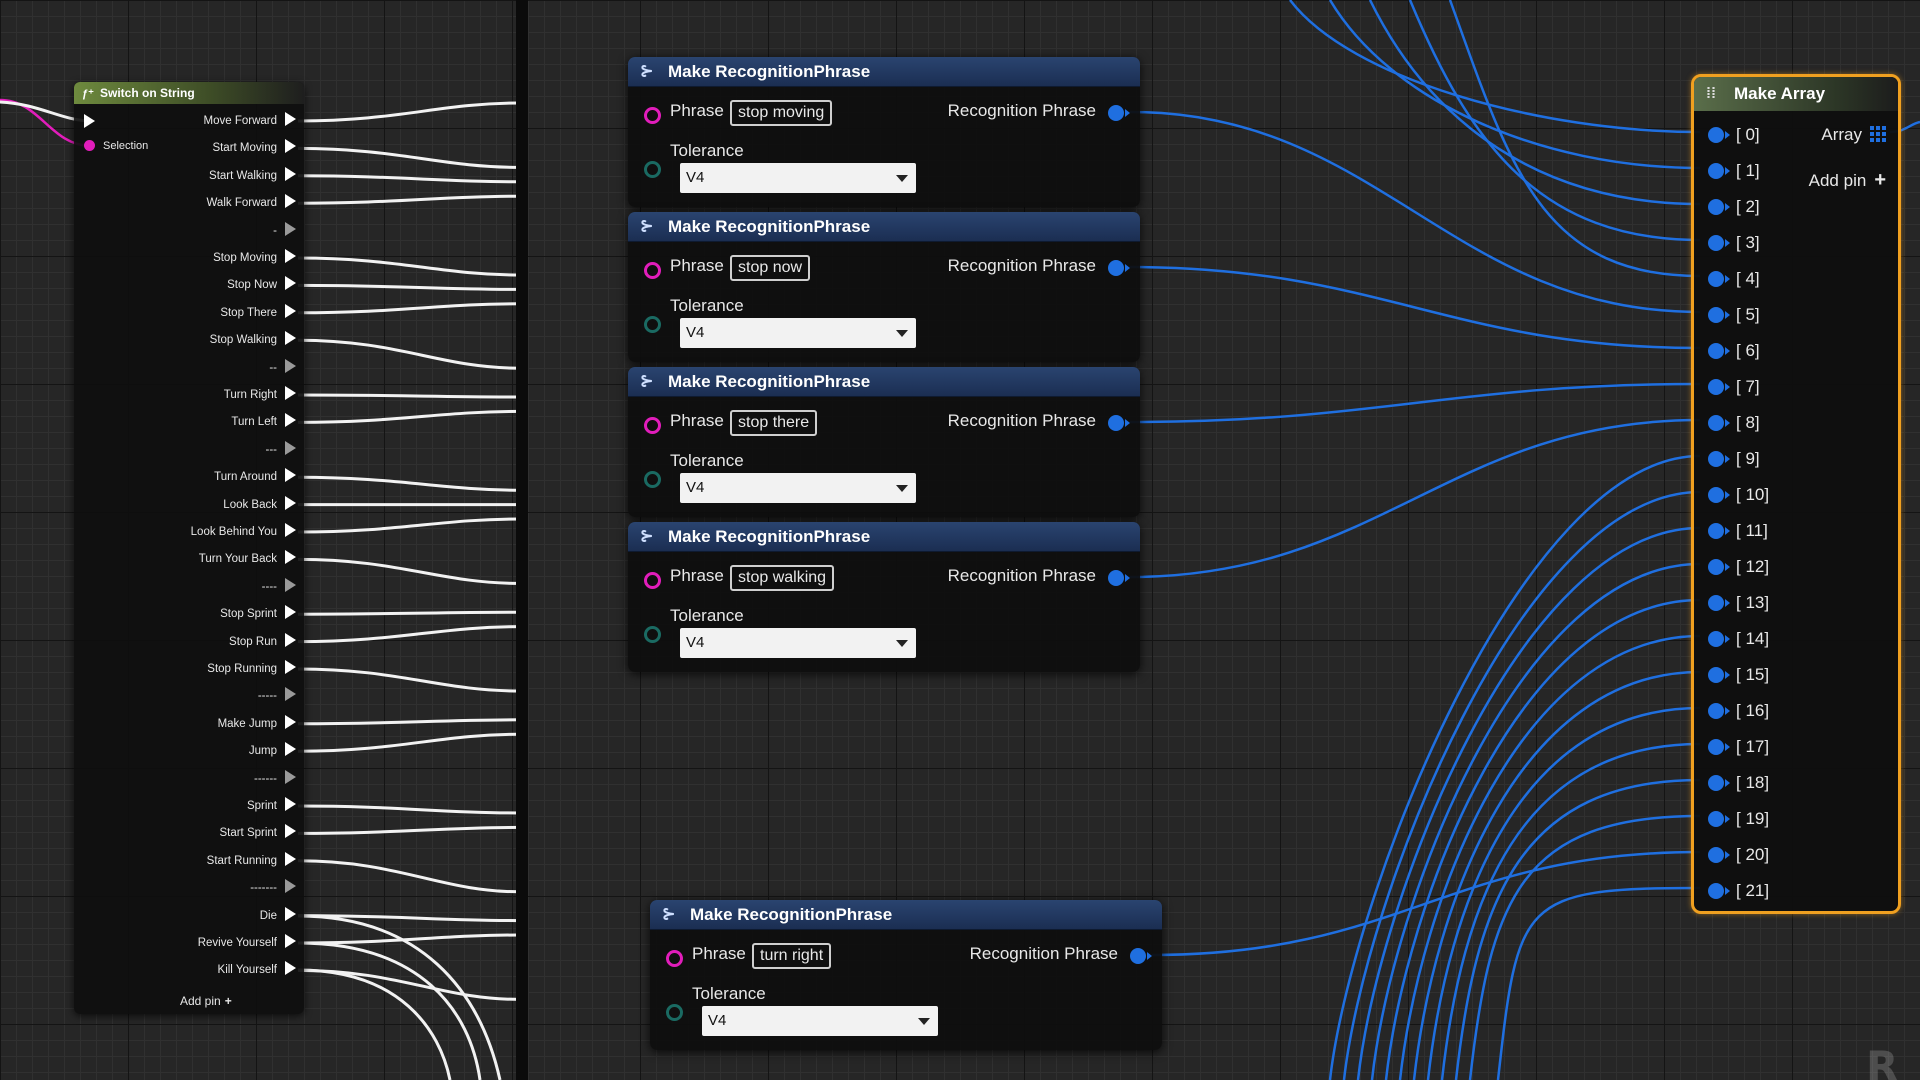 The height and width of the screenshot is (1080, 1920). What do you see at coordinates (284, 230) in the screenshot?
I see `switch-output-pin: -` at bounding box center [284, 230].